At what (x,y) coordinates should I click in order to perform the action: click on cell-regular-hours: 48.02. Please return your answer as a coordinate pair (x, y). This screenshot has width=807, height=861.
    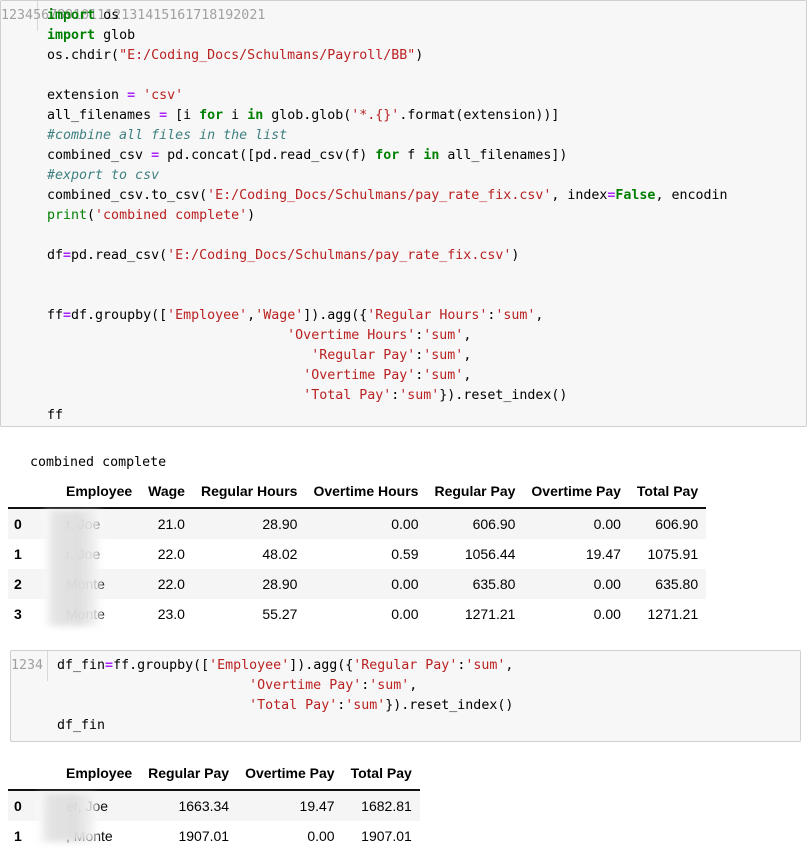
    Looking at the image, I should click on (280, 554).